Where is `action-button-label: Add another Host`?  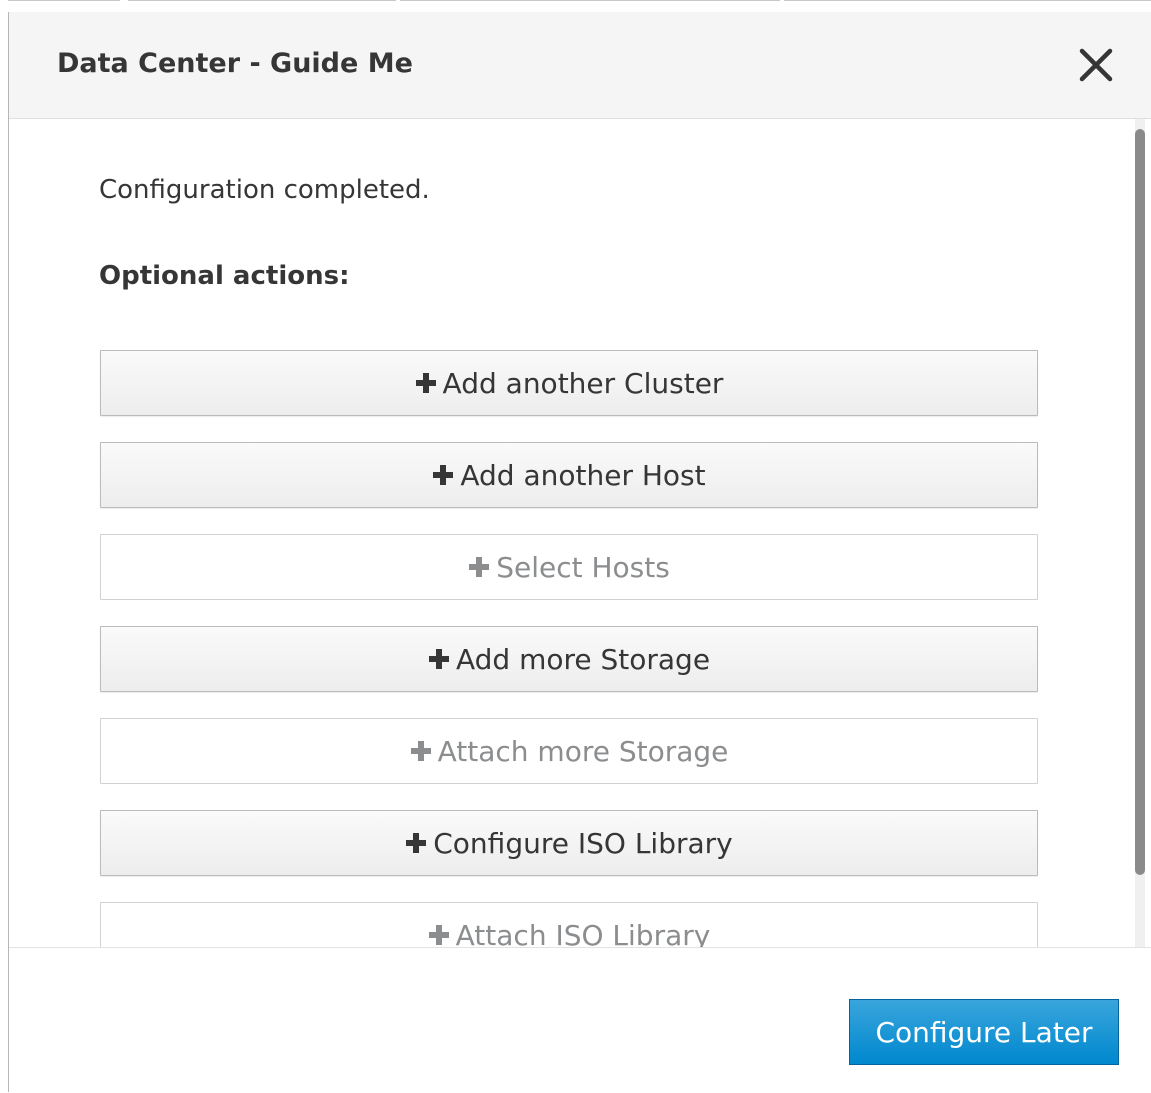 action-button-label: Add another Host is located at coordinates (583, 475).